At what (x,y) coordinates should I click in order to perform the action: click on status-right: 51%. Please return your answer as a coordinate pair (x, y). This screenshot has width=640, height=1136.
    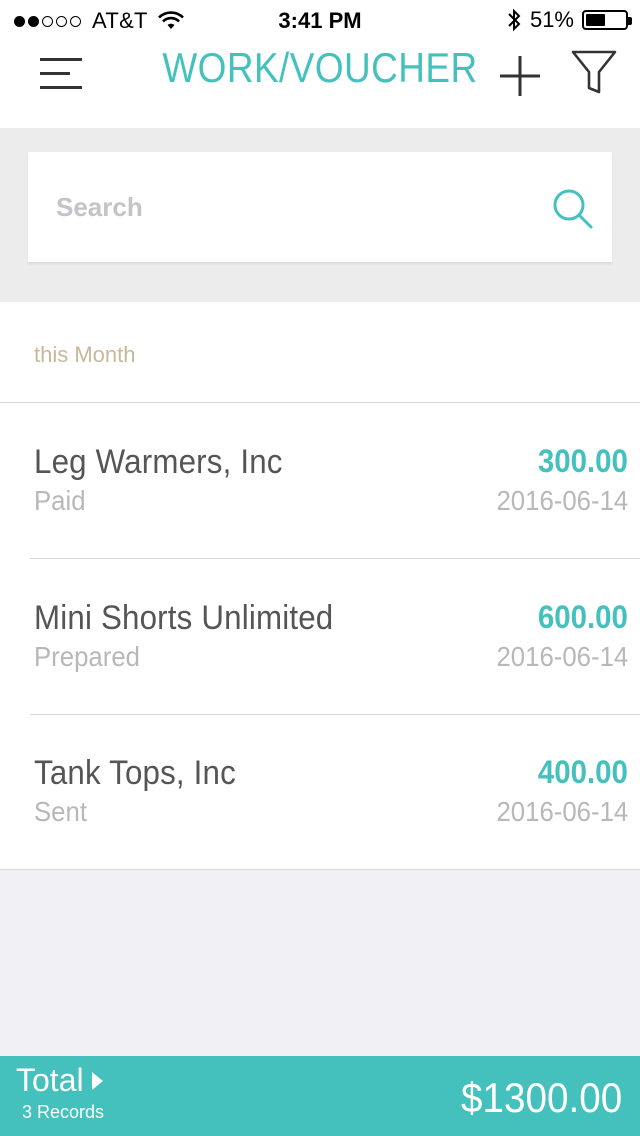
    Looking at the image, I should click on (569, 20).